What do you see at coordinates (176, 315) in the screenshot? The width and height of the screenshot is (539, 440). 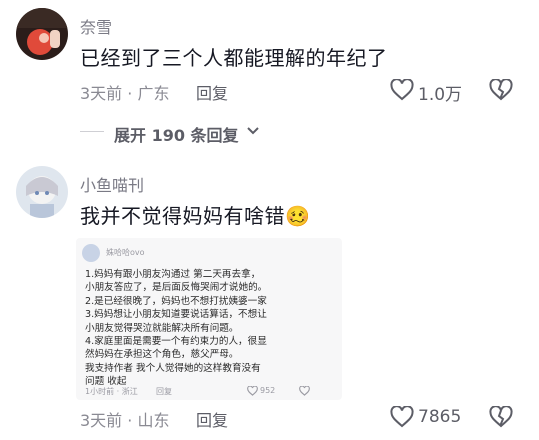 I see `embedded-line: 3.妈妈想让小朋友知道要说话算话，不想让` at bounding box center [176, 315].